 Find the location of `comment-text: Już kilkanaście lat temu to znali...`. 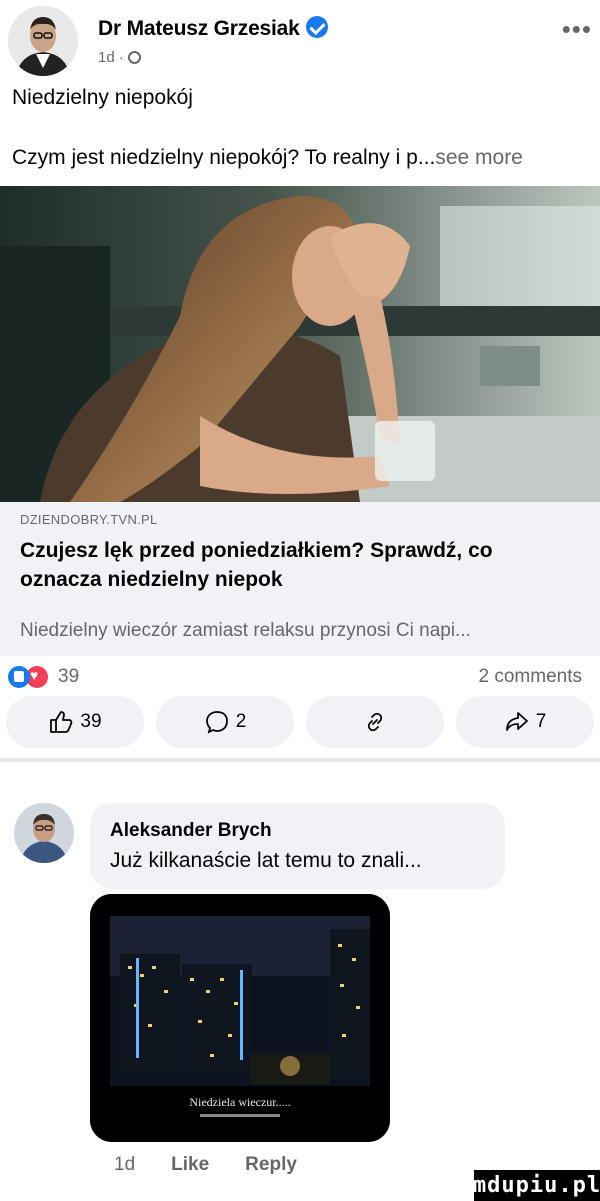

comment-text: Już kilkanaście lat temu to znali... is located at coordinates (266, 860).